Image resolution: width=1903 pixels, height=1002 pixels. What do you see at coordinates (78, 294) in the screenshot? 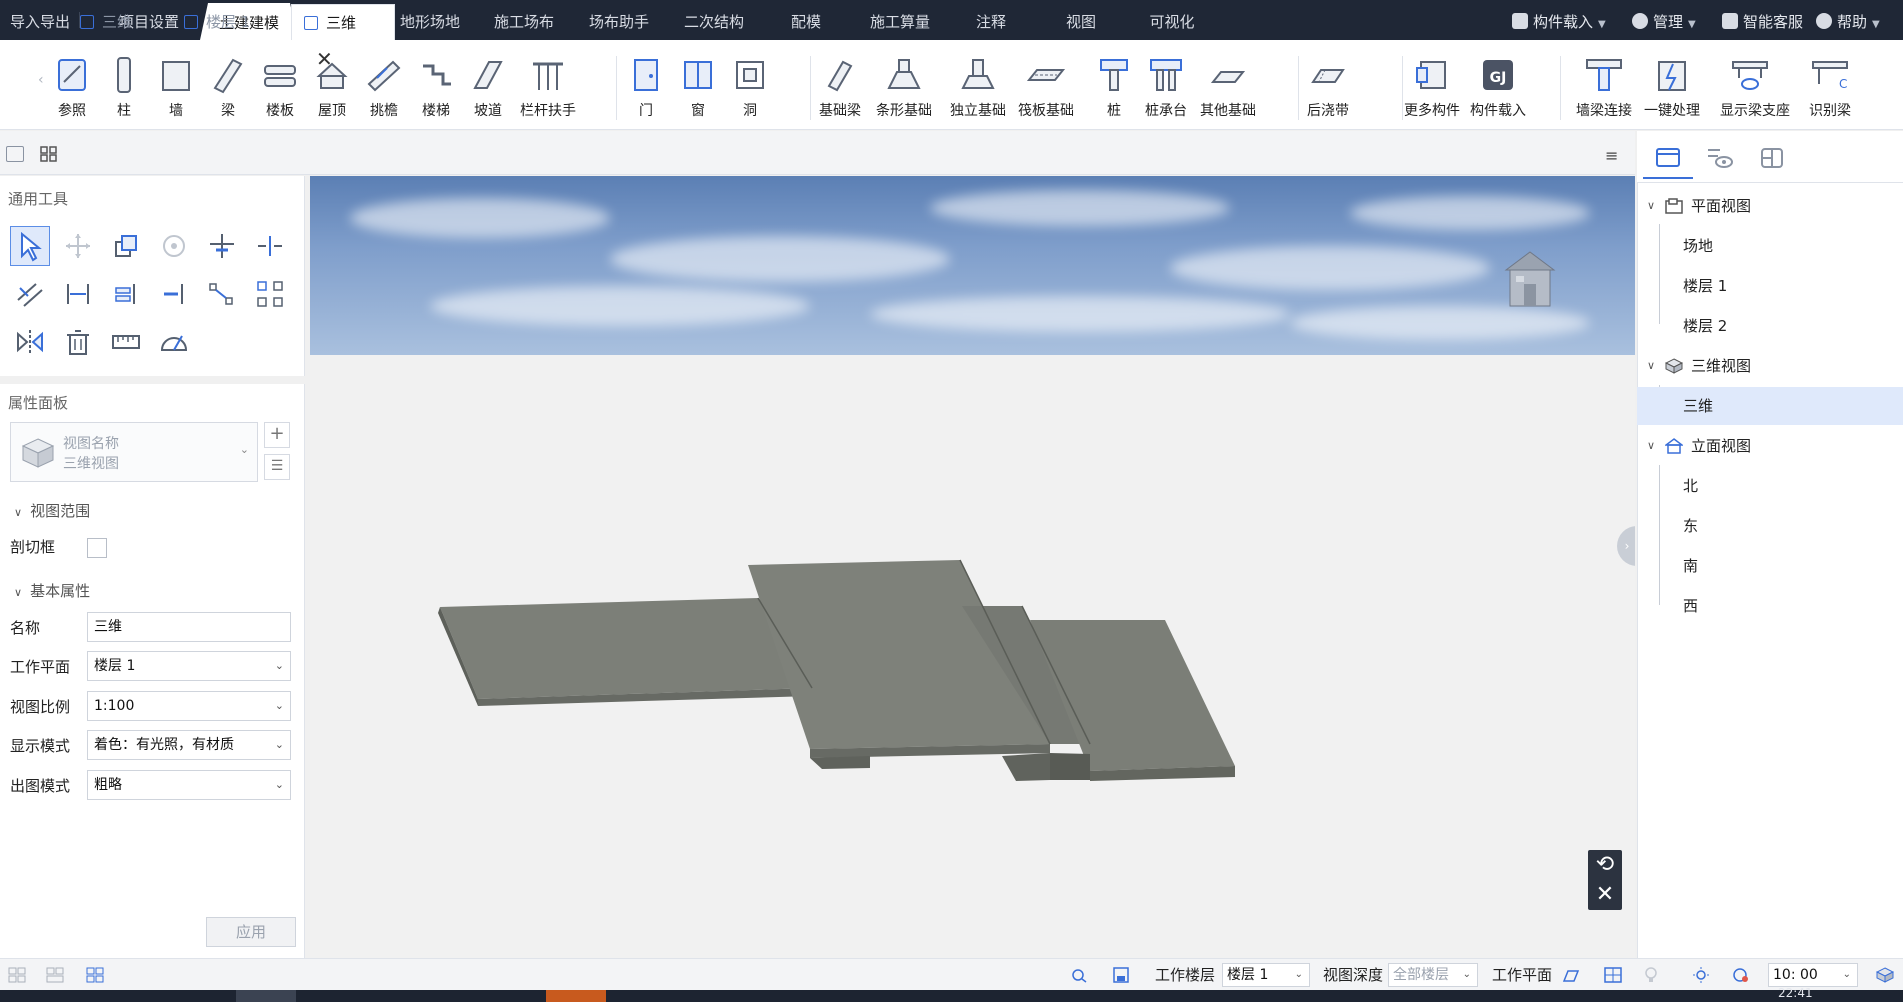
I see `align-tool` at bounding box center [78, 294].